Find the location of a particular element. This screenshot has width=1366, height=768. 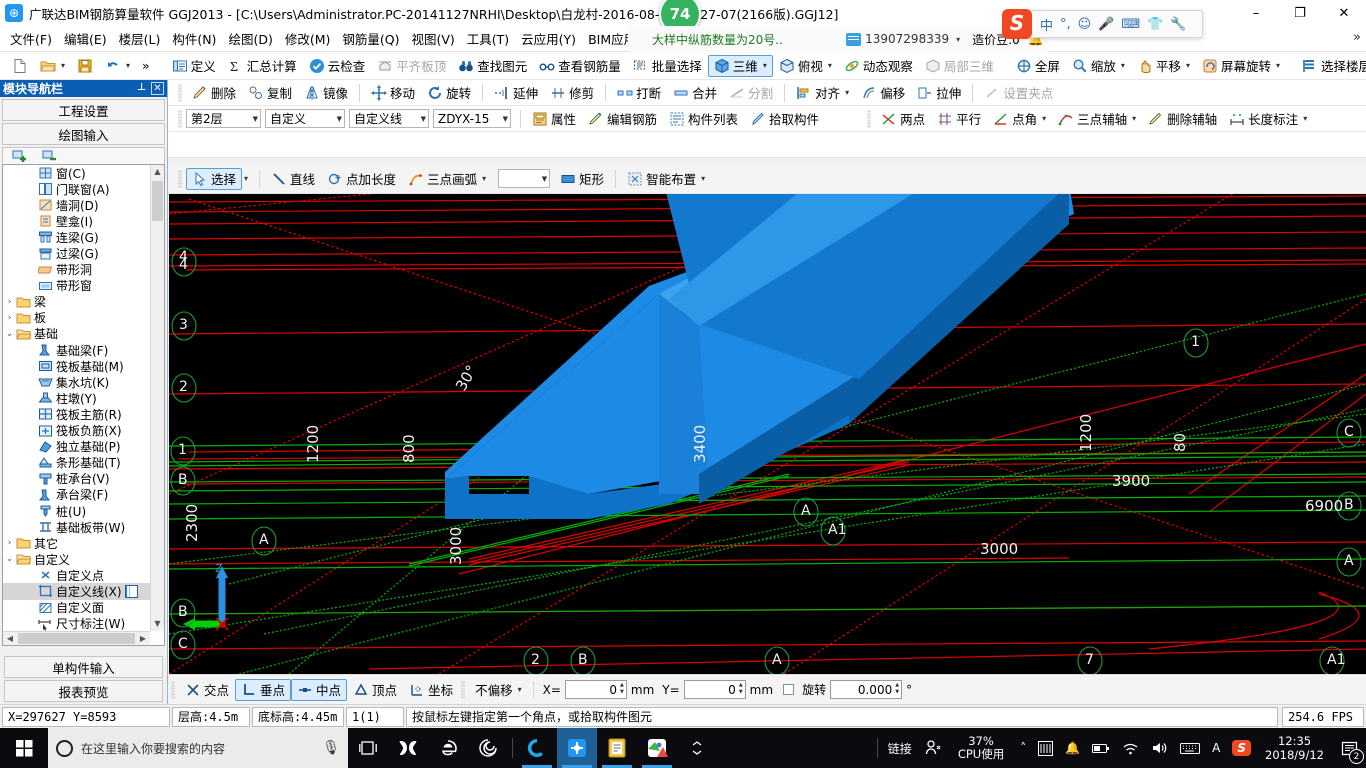

scroll-right-icon: ▶ is located at coordinates (143, 638).